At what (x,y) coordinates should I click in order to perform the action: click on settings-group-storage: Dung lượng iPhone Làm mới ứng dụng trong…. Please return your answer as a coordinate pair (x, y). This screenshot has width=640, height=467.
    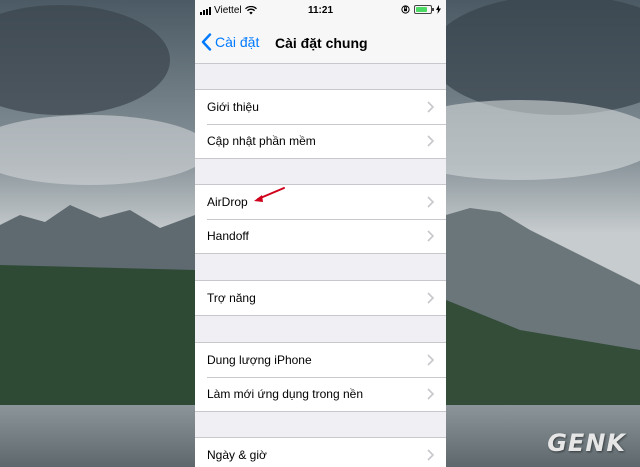
    Looking at the image, I should click on (320, 377).